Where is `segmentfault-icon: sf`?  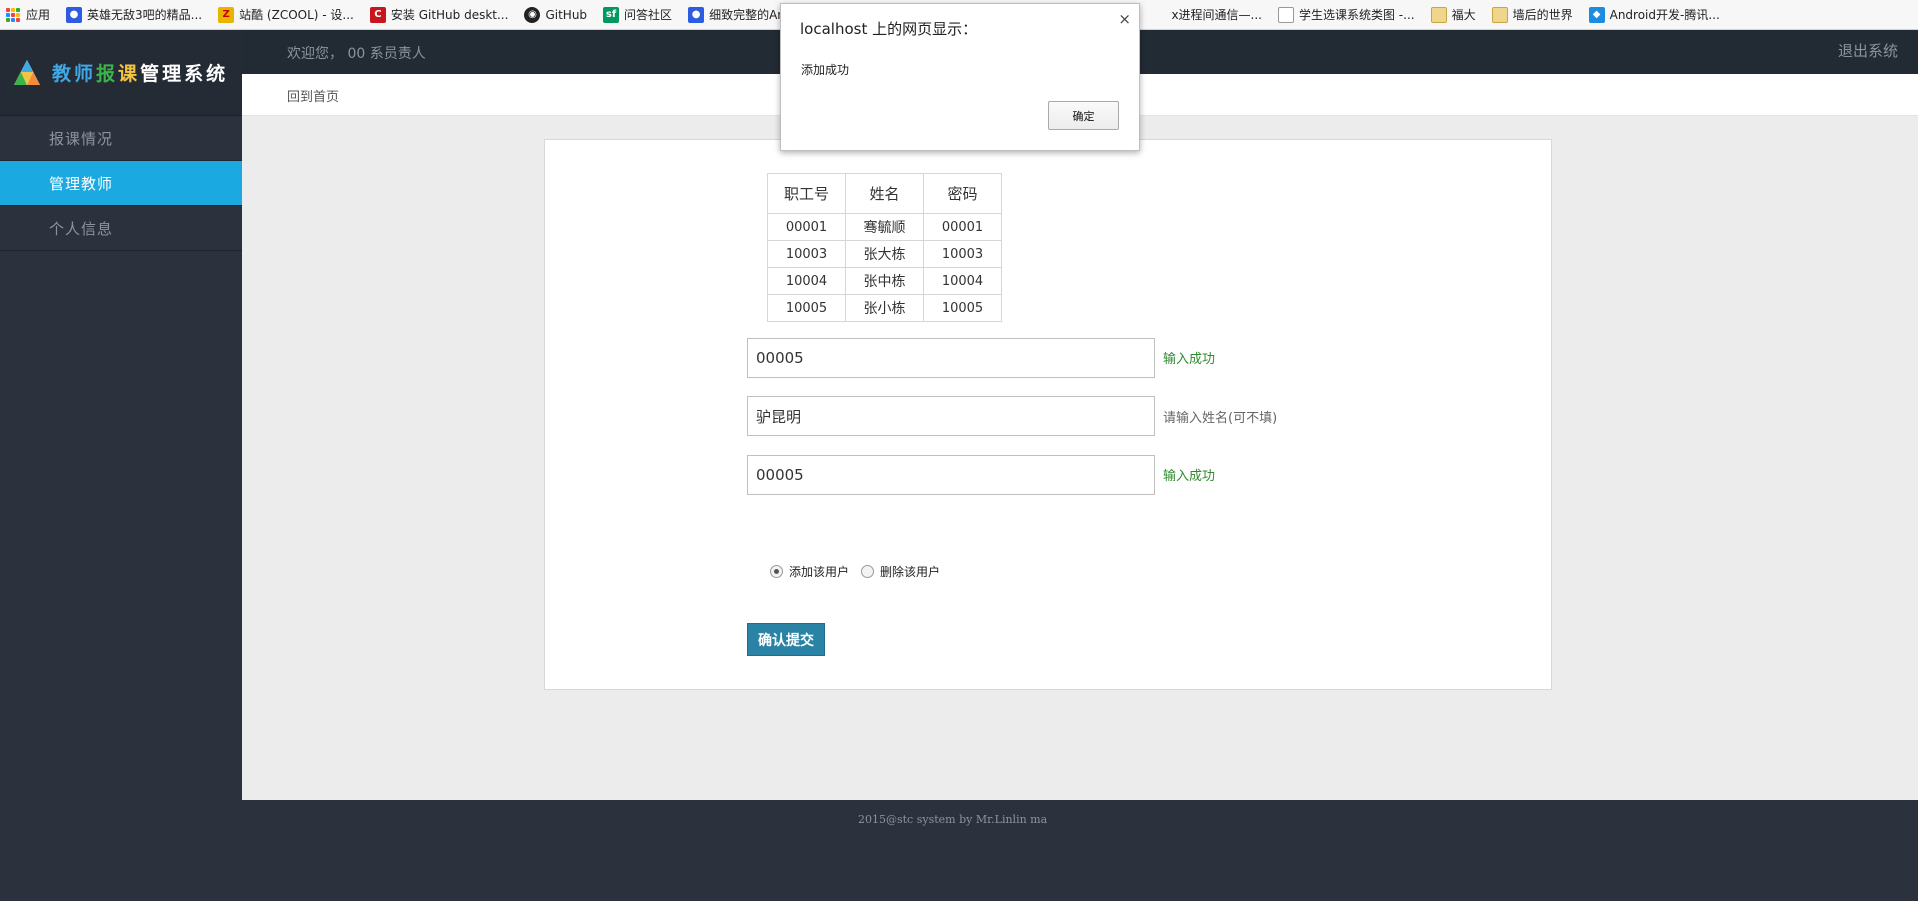
segmentfault-icon: sf is located at coordinates (611, 14).